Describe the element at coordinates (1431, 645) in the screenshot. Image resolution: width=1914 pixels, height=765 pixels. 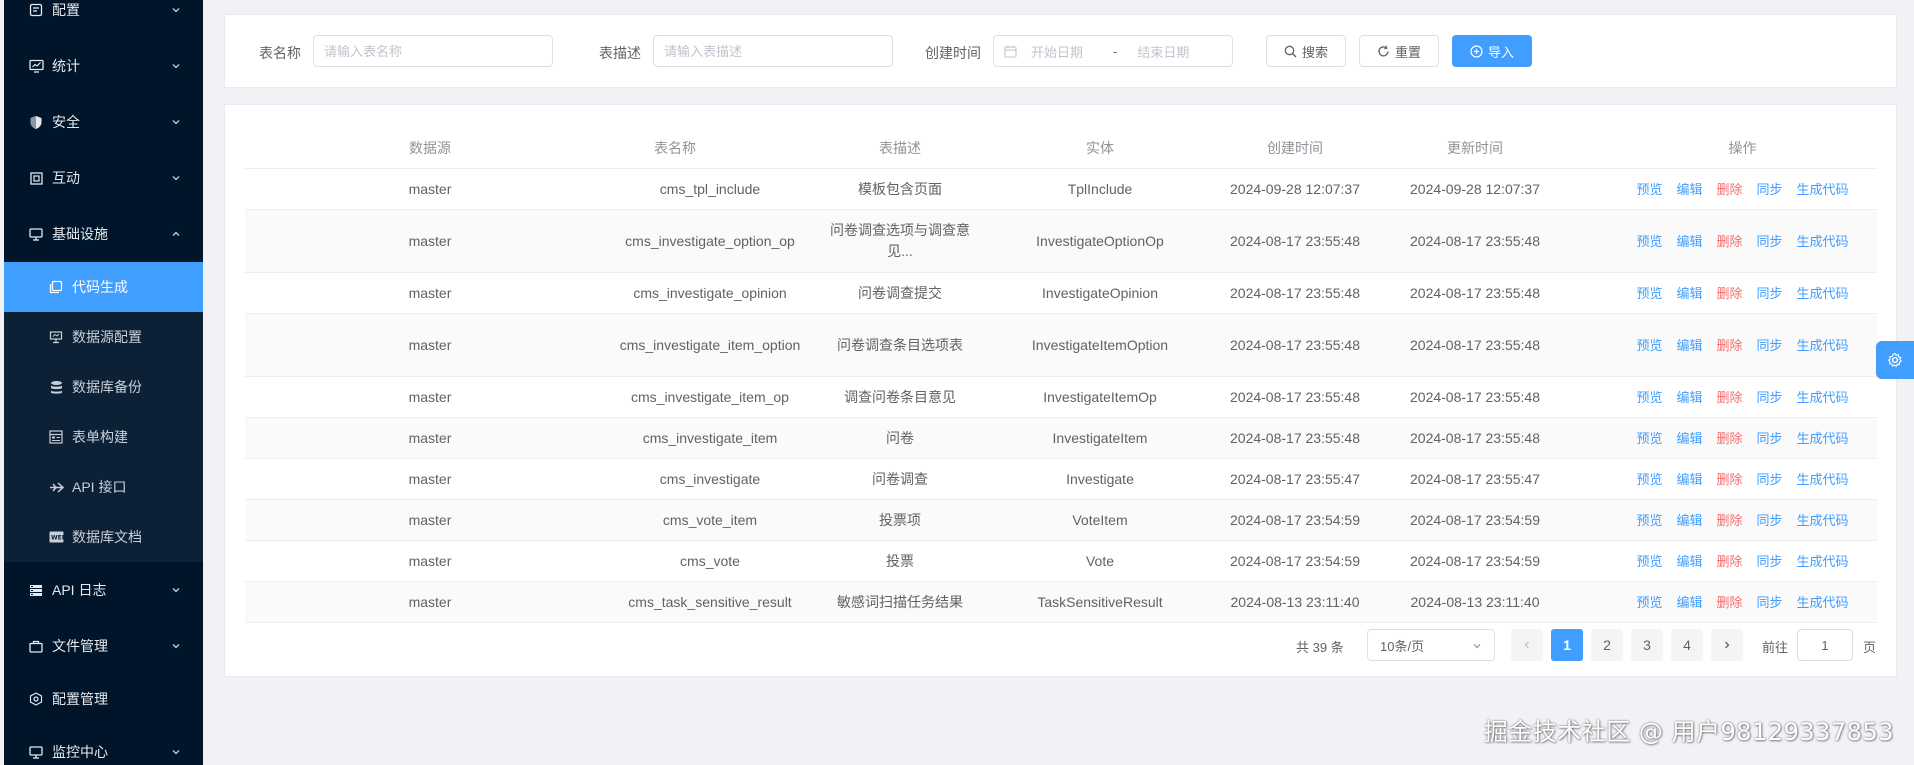
I see `page-size-select: 10条/页` at that location.